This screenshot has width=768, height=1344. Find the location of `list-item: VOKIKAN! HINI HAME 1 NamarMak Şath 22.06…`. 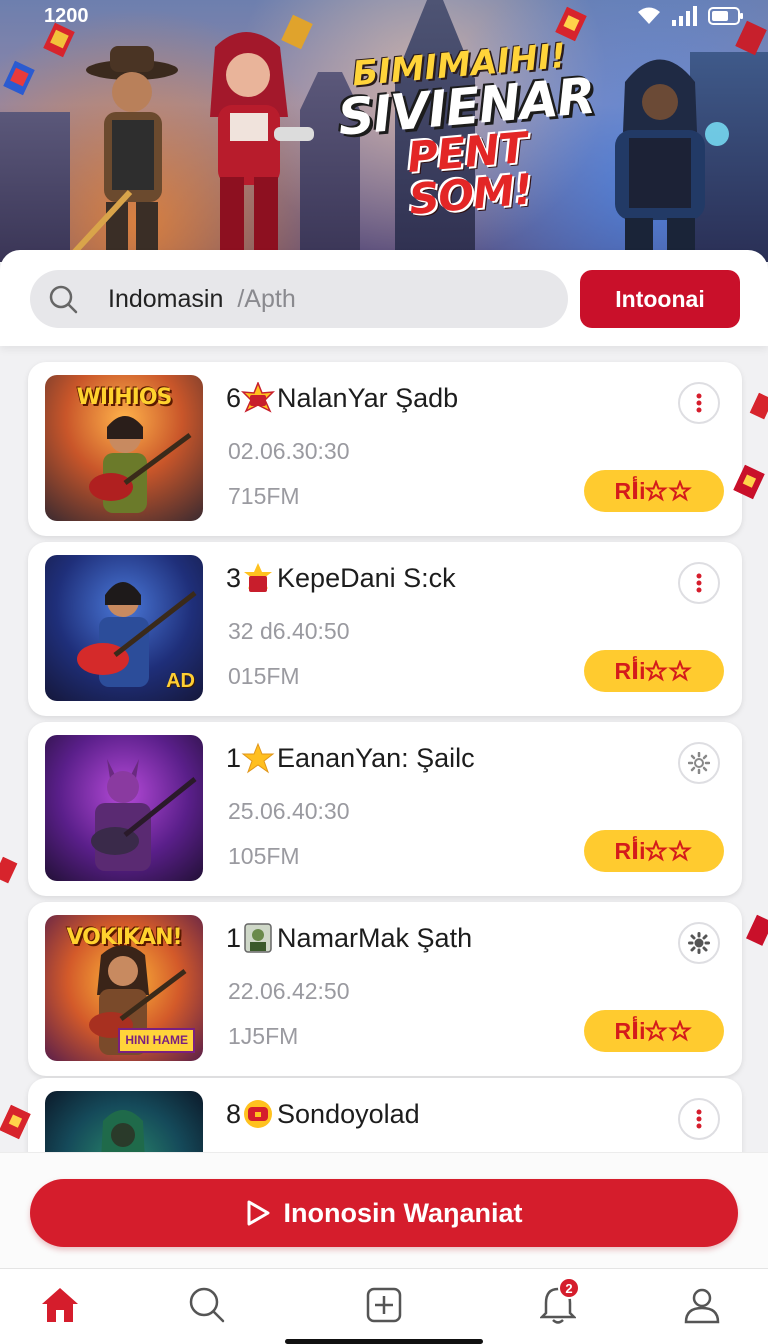

list-item: VOKIKAN! HINI HAME 1 NamarMak Şath 22.06… is located at coordinates (385, 989).